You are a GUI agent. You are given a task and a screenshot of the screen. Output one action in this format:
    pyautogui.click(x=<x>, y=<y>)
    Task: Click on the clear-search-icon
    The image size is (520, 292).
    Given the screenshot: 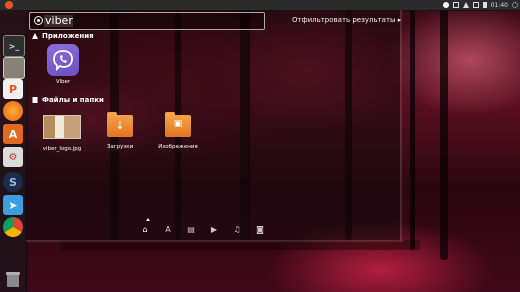 What is the action you would take?
    pyautogui.click(x=38, y=20)
    